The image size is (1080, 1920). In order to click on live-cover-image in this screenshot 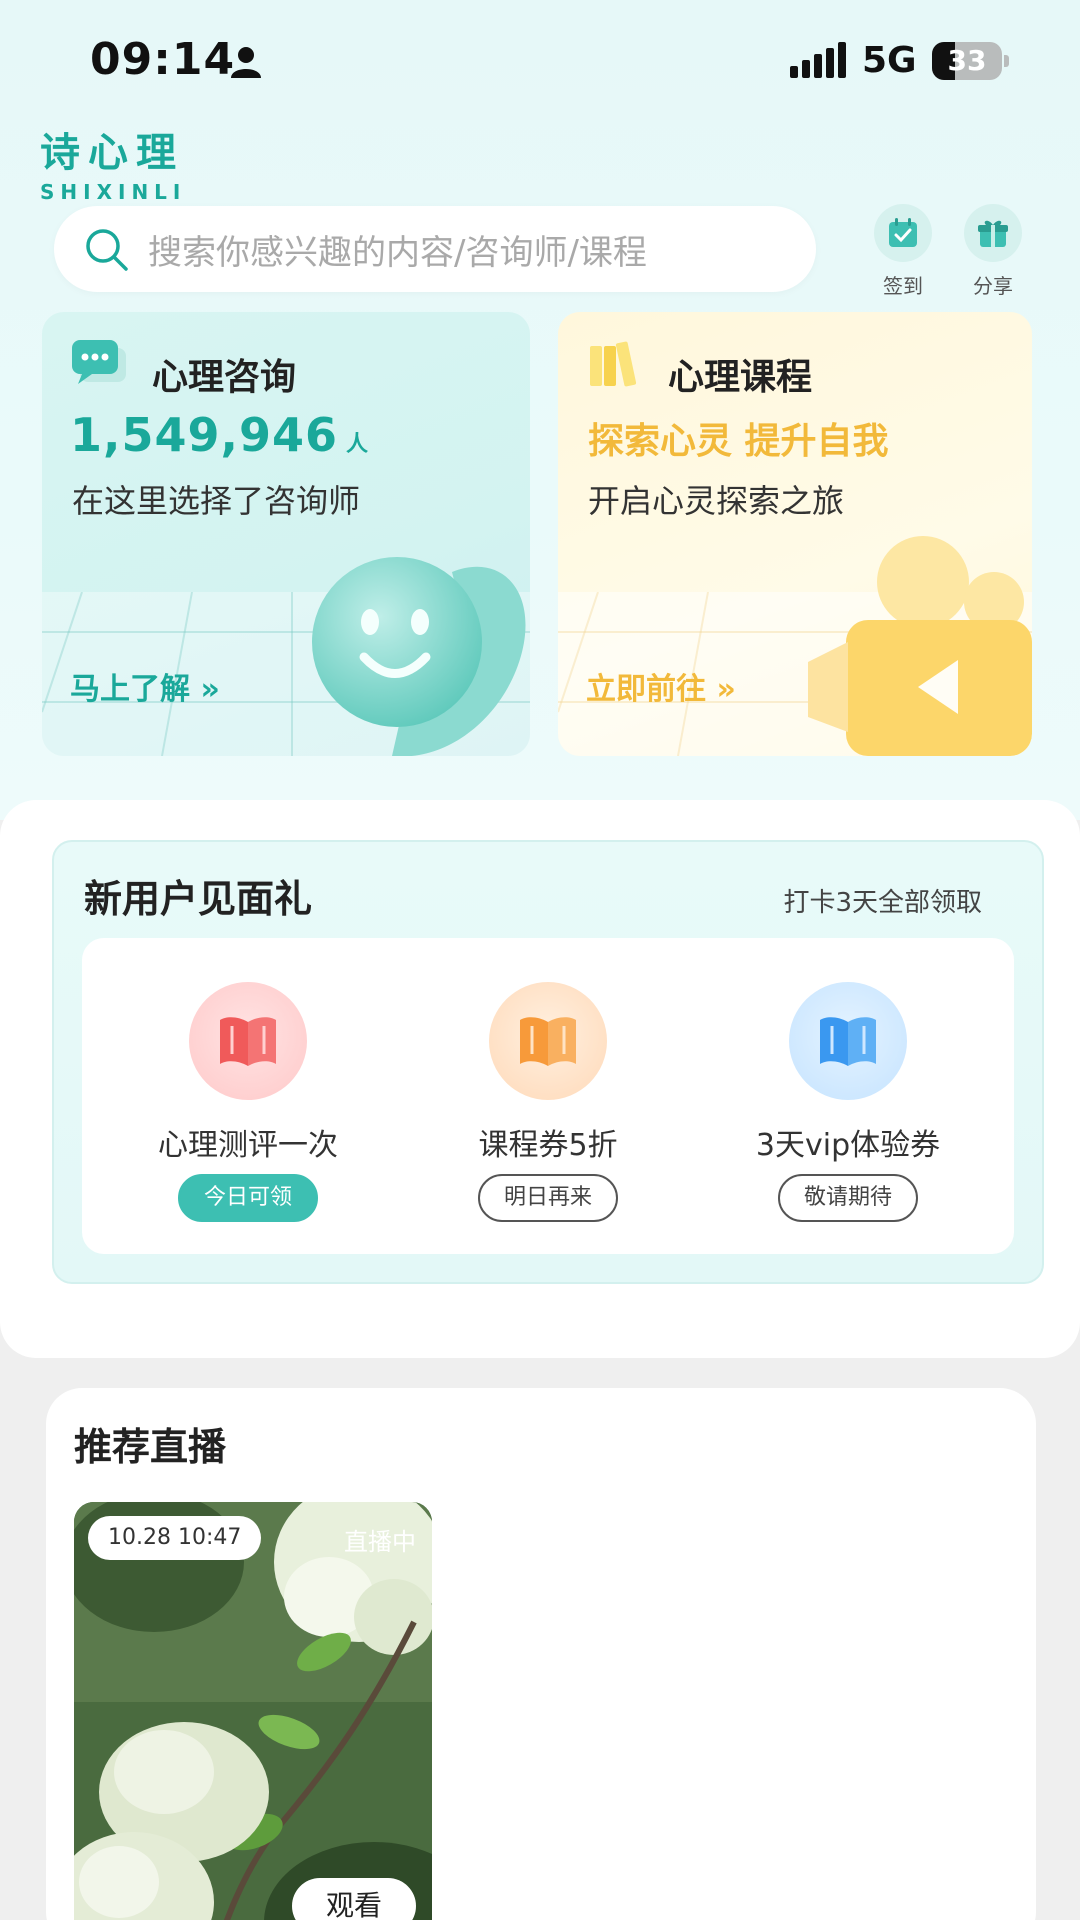, I will do `click(253, 1711)`.